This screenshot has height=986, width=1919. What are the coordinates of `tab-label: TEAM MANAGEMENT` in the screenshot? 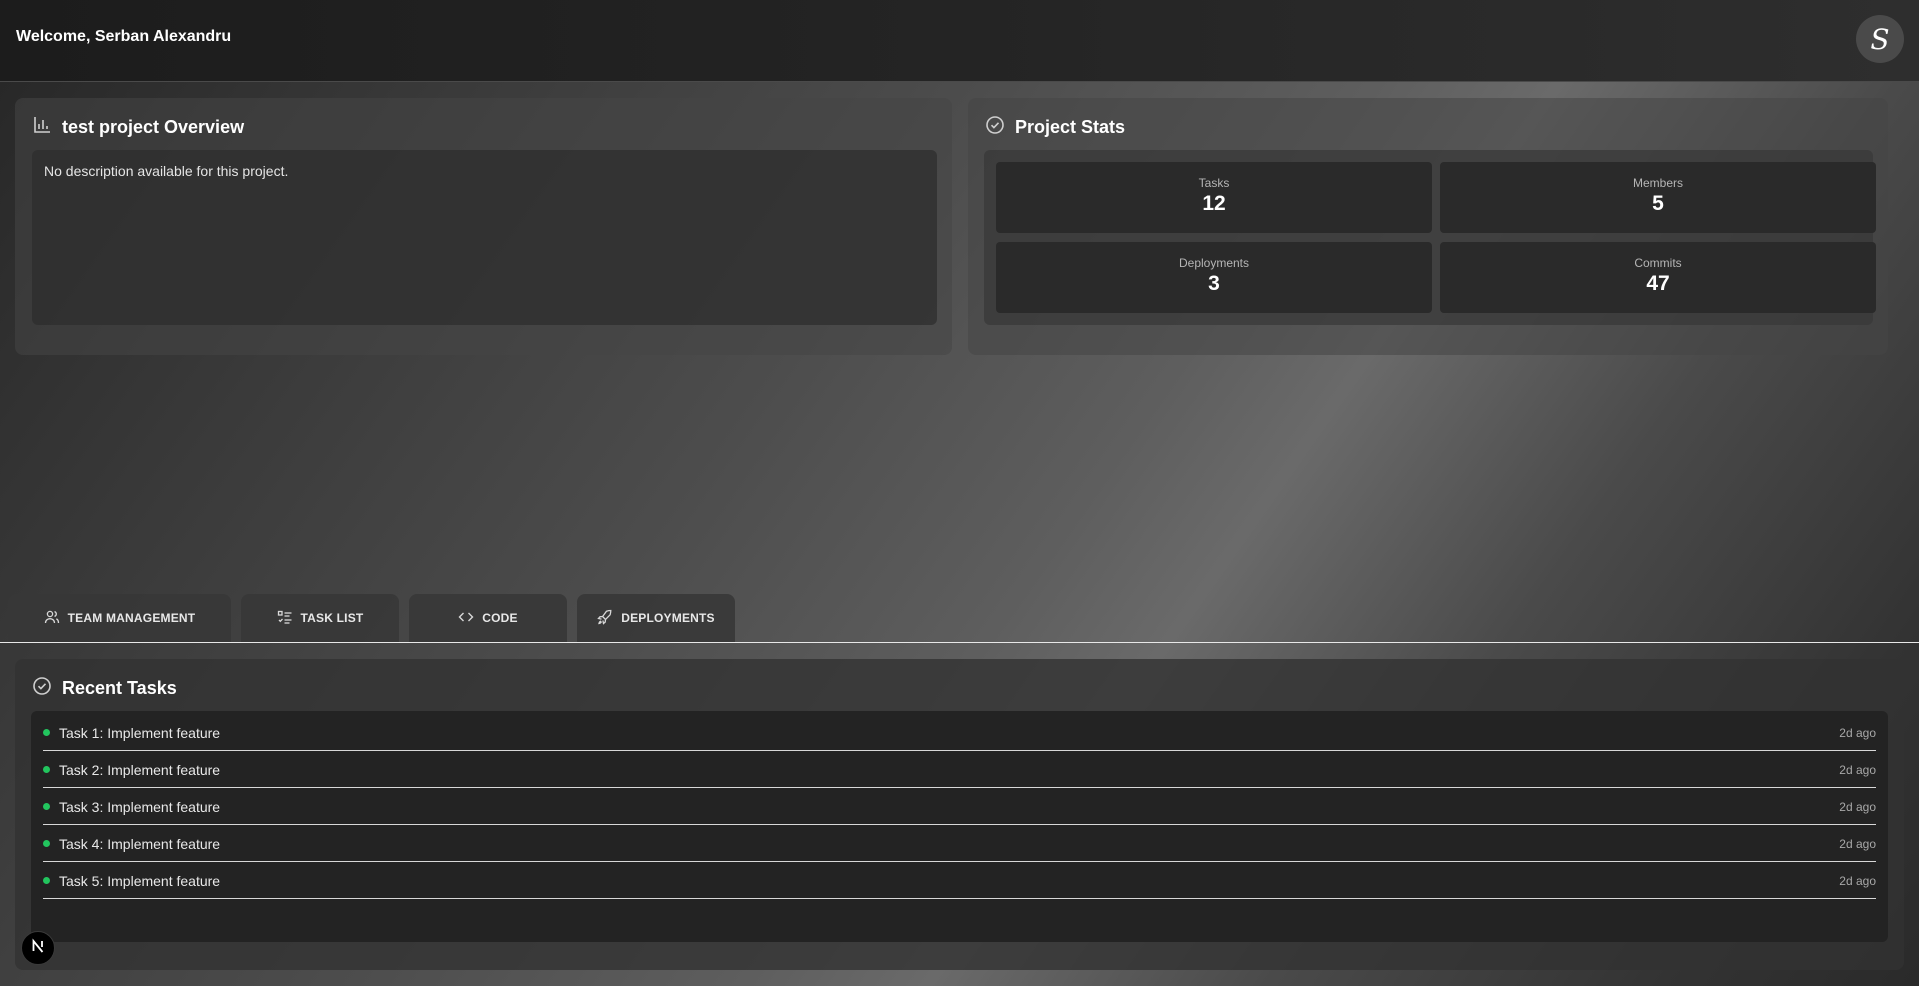 It's located at (131, 618).